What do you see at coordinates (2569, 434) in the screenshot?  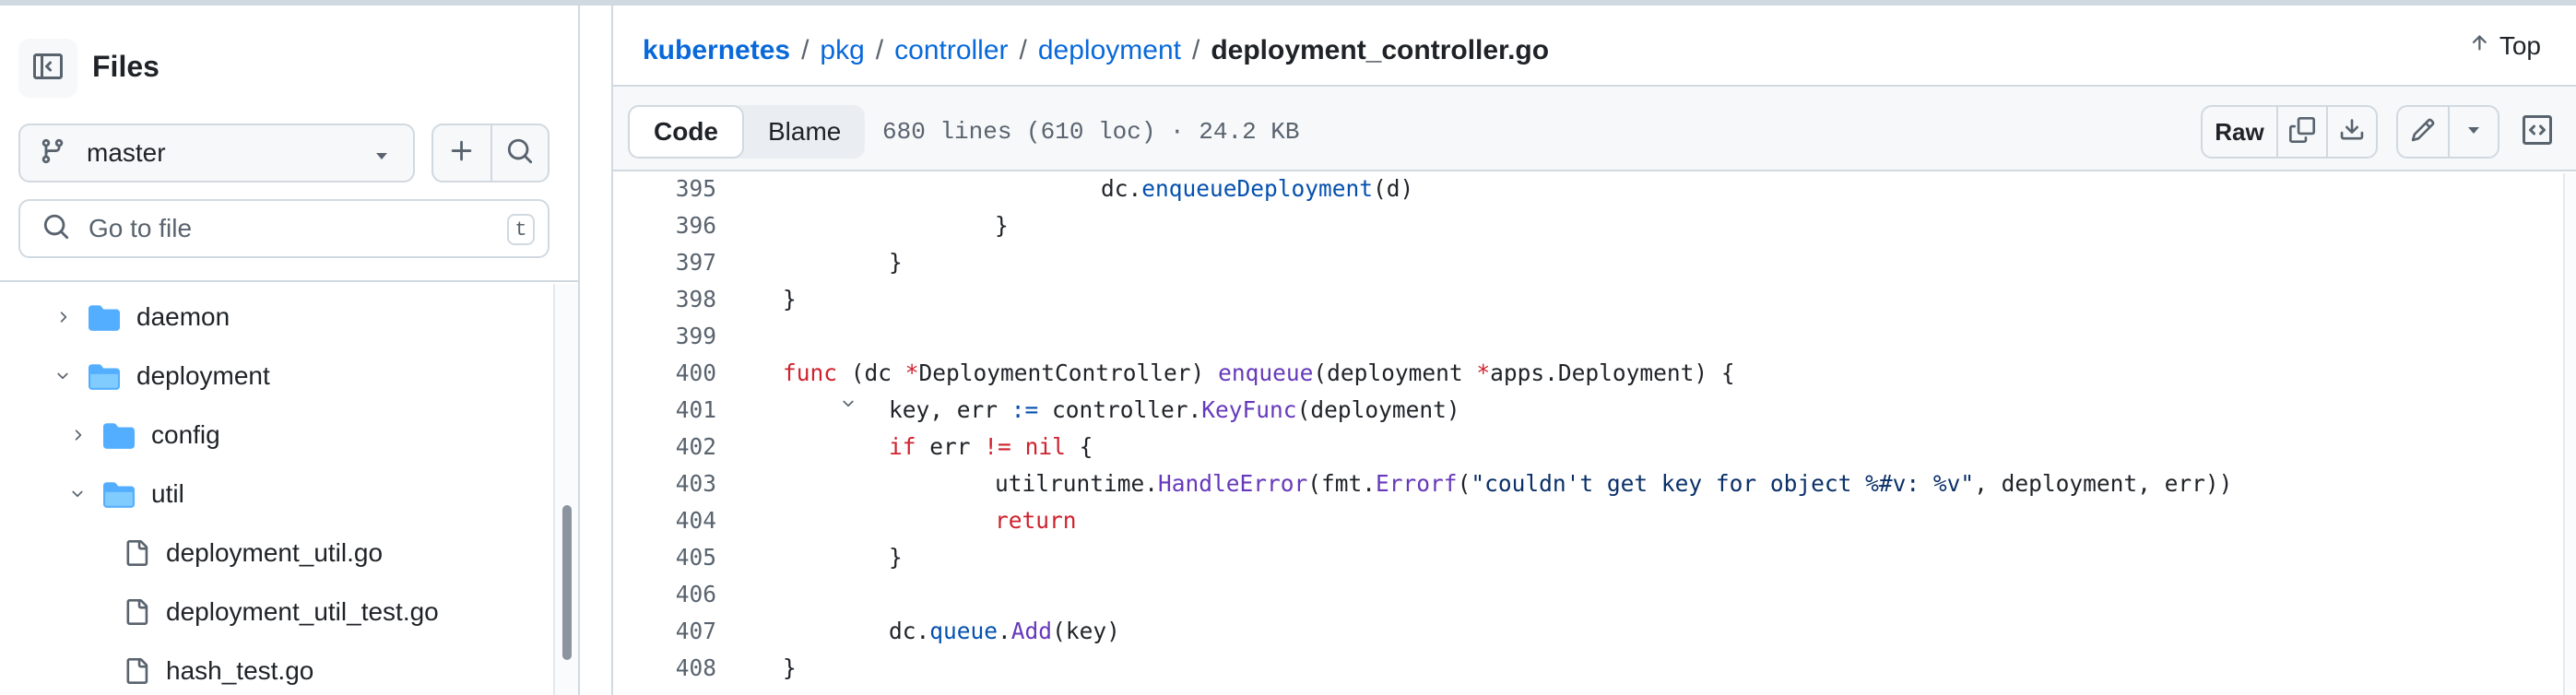 I see `code-scrollbar` at bounding box center [2569, 434].